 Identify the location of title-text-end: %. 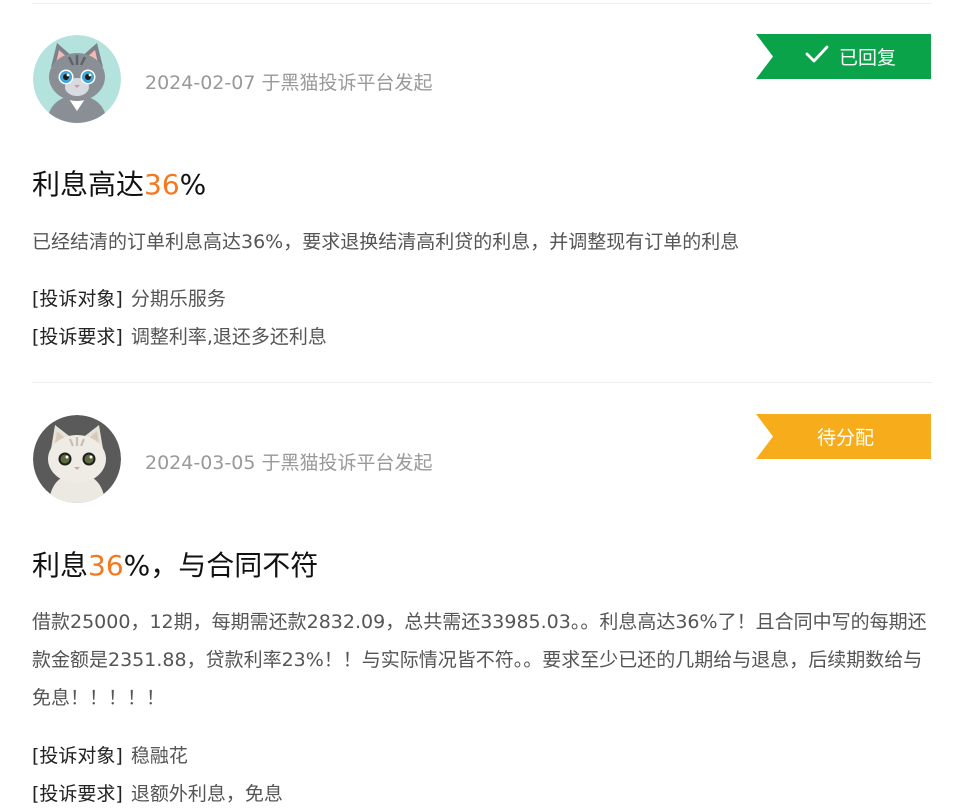
(193, 184).